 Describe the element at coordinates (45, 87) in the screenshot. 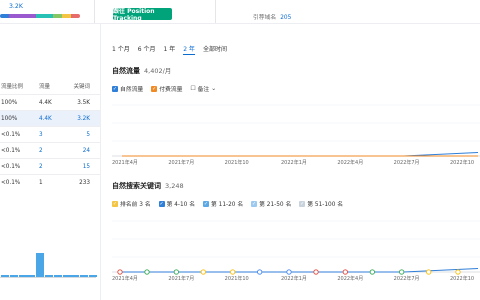

I see `header-traffic: 流量` at that location.